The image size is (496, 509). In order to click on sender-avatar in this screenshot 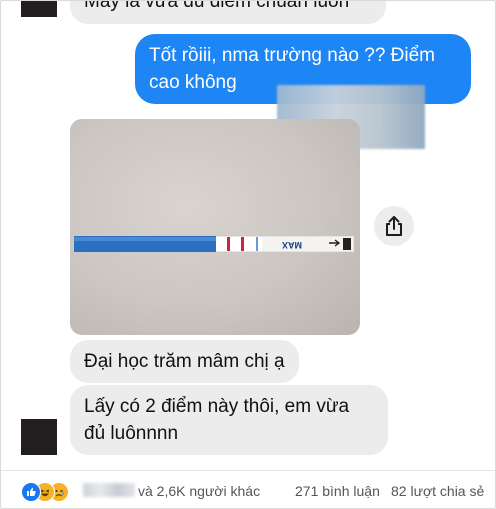, I will do `click(39, 437)`.